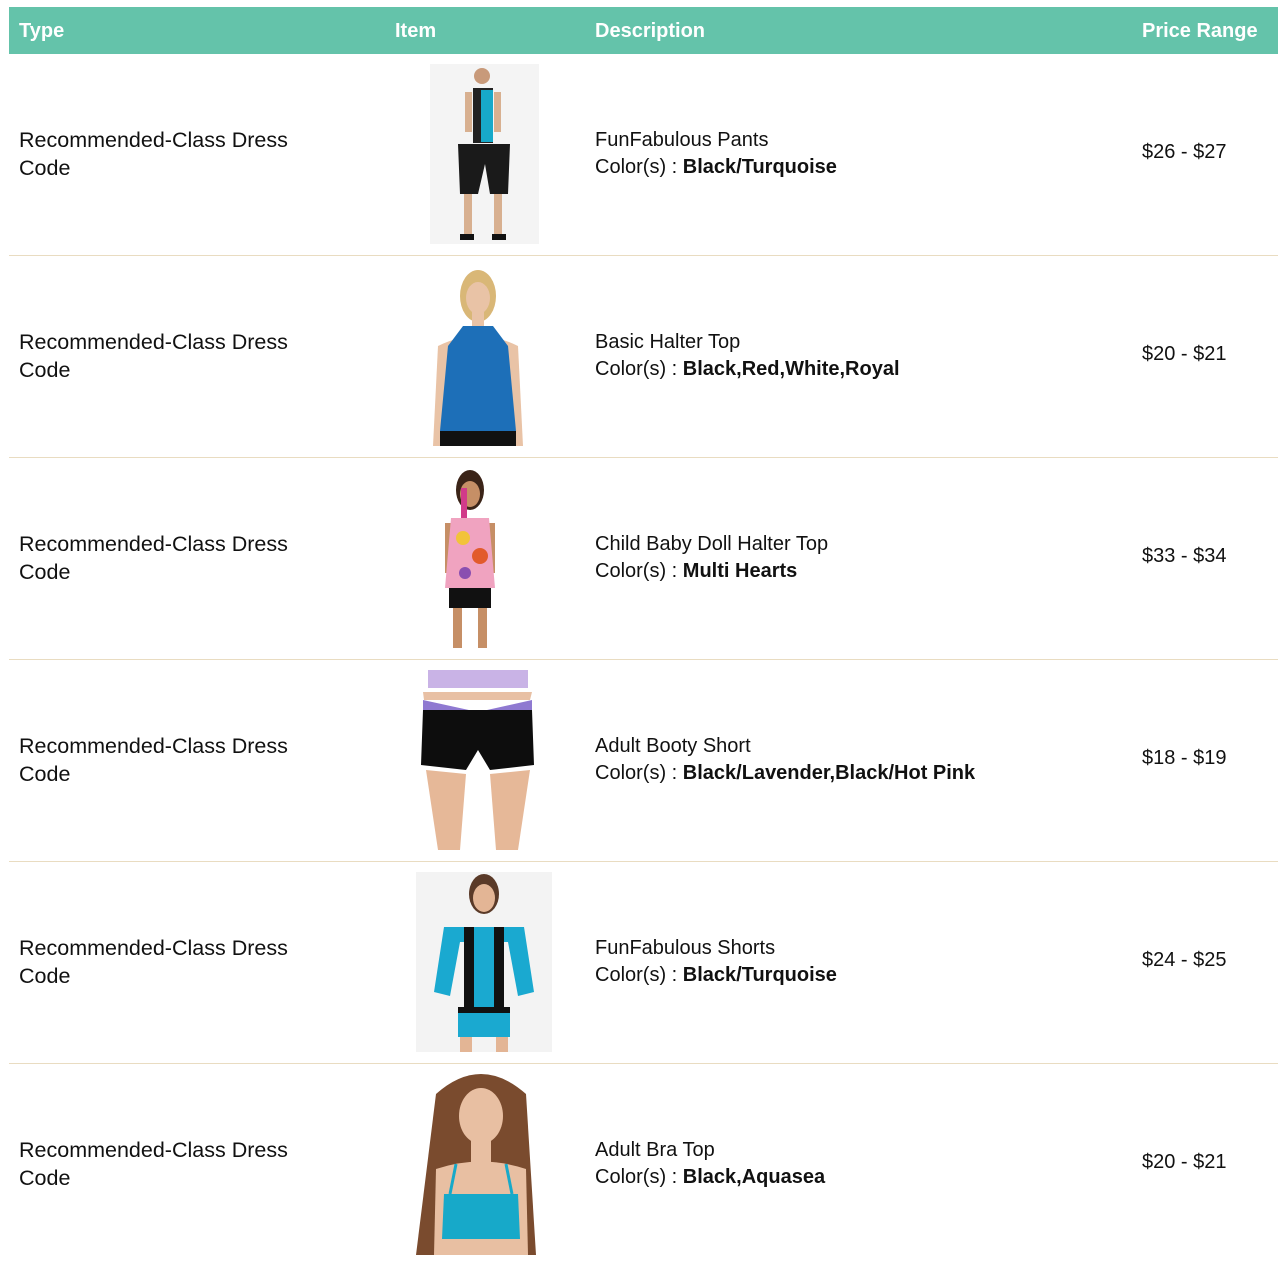  Describe the element at coordinates (650, 31) in the screenshot. I see `header-description: Description` at that location.